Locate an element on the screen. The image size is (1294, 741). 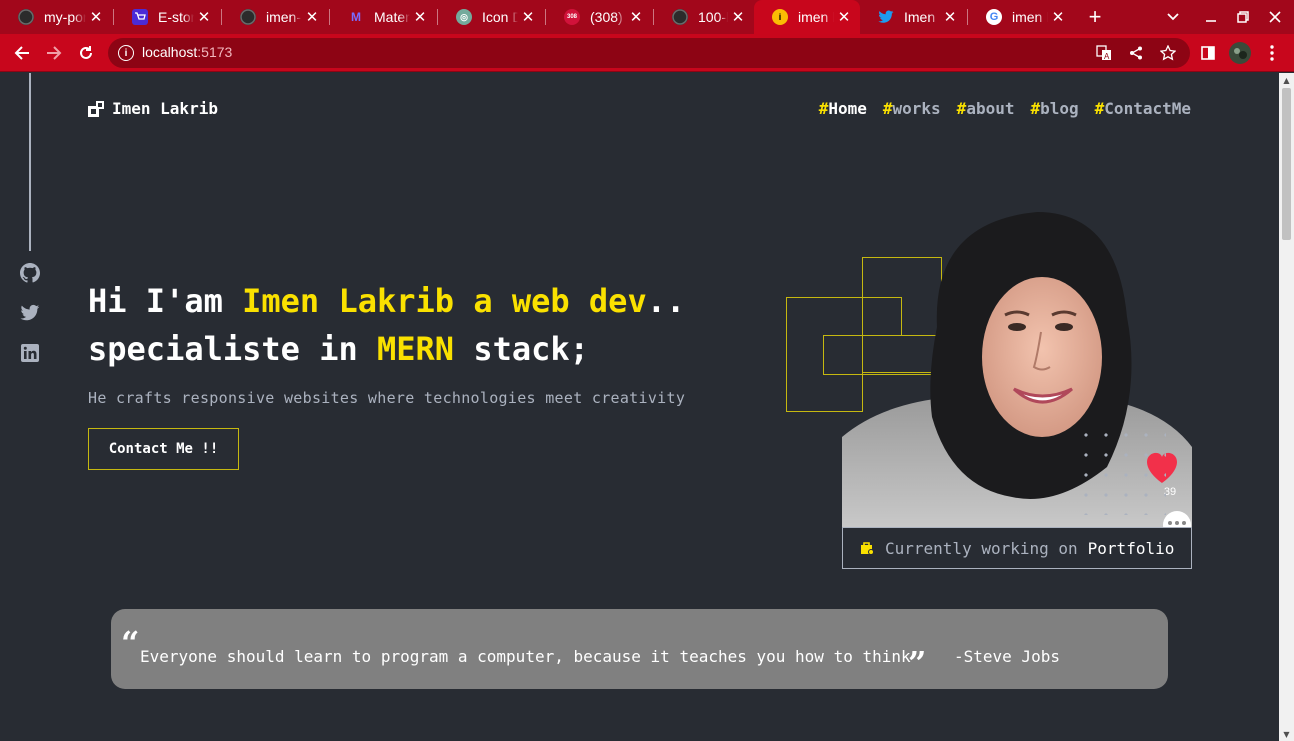
tab-3: M Material UI ✕ is located at coordinates (383, 17).